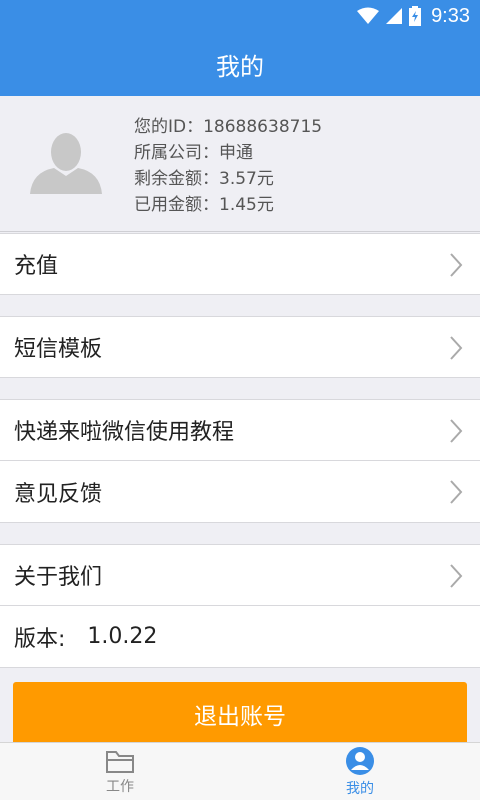 This screenshot has height=800, width=480. Describe the element at coordinates (120, 761) in the screenshot. I see `folder-icon` at that location.